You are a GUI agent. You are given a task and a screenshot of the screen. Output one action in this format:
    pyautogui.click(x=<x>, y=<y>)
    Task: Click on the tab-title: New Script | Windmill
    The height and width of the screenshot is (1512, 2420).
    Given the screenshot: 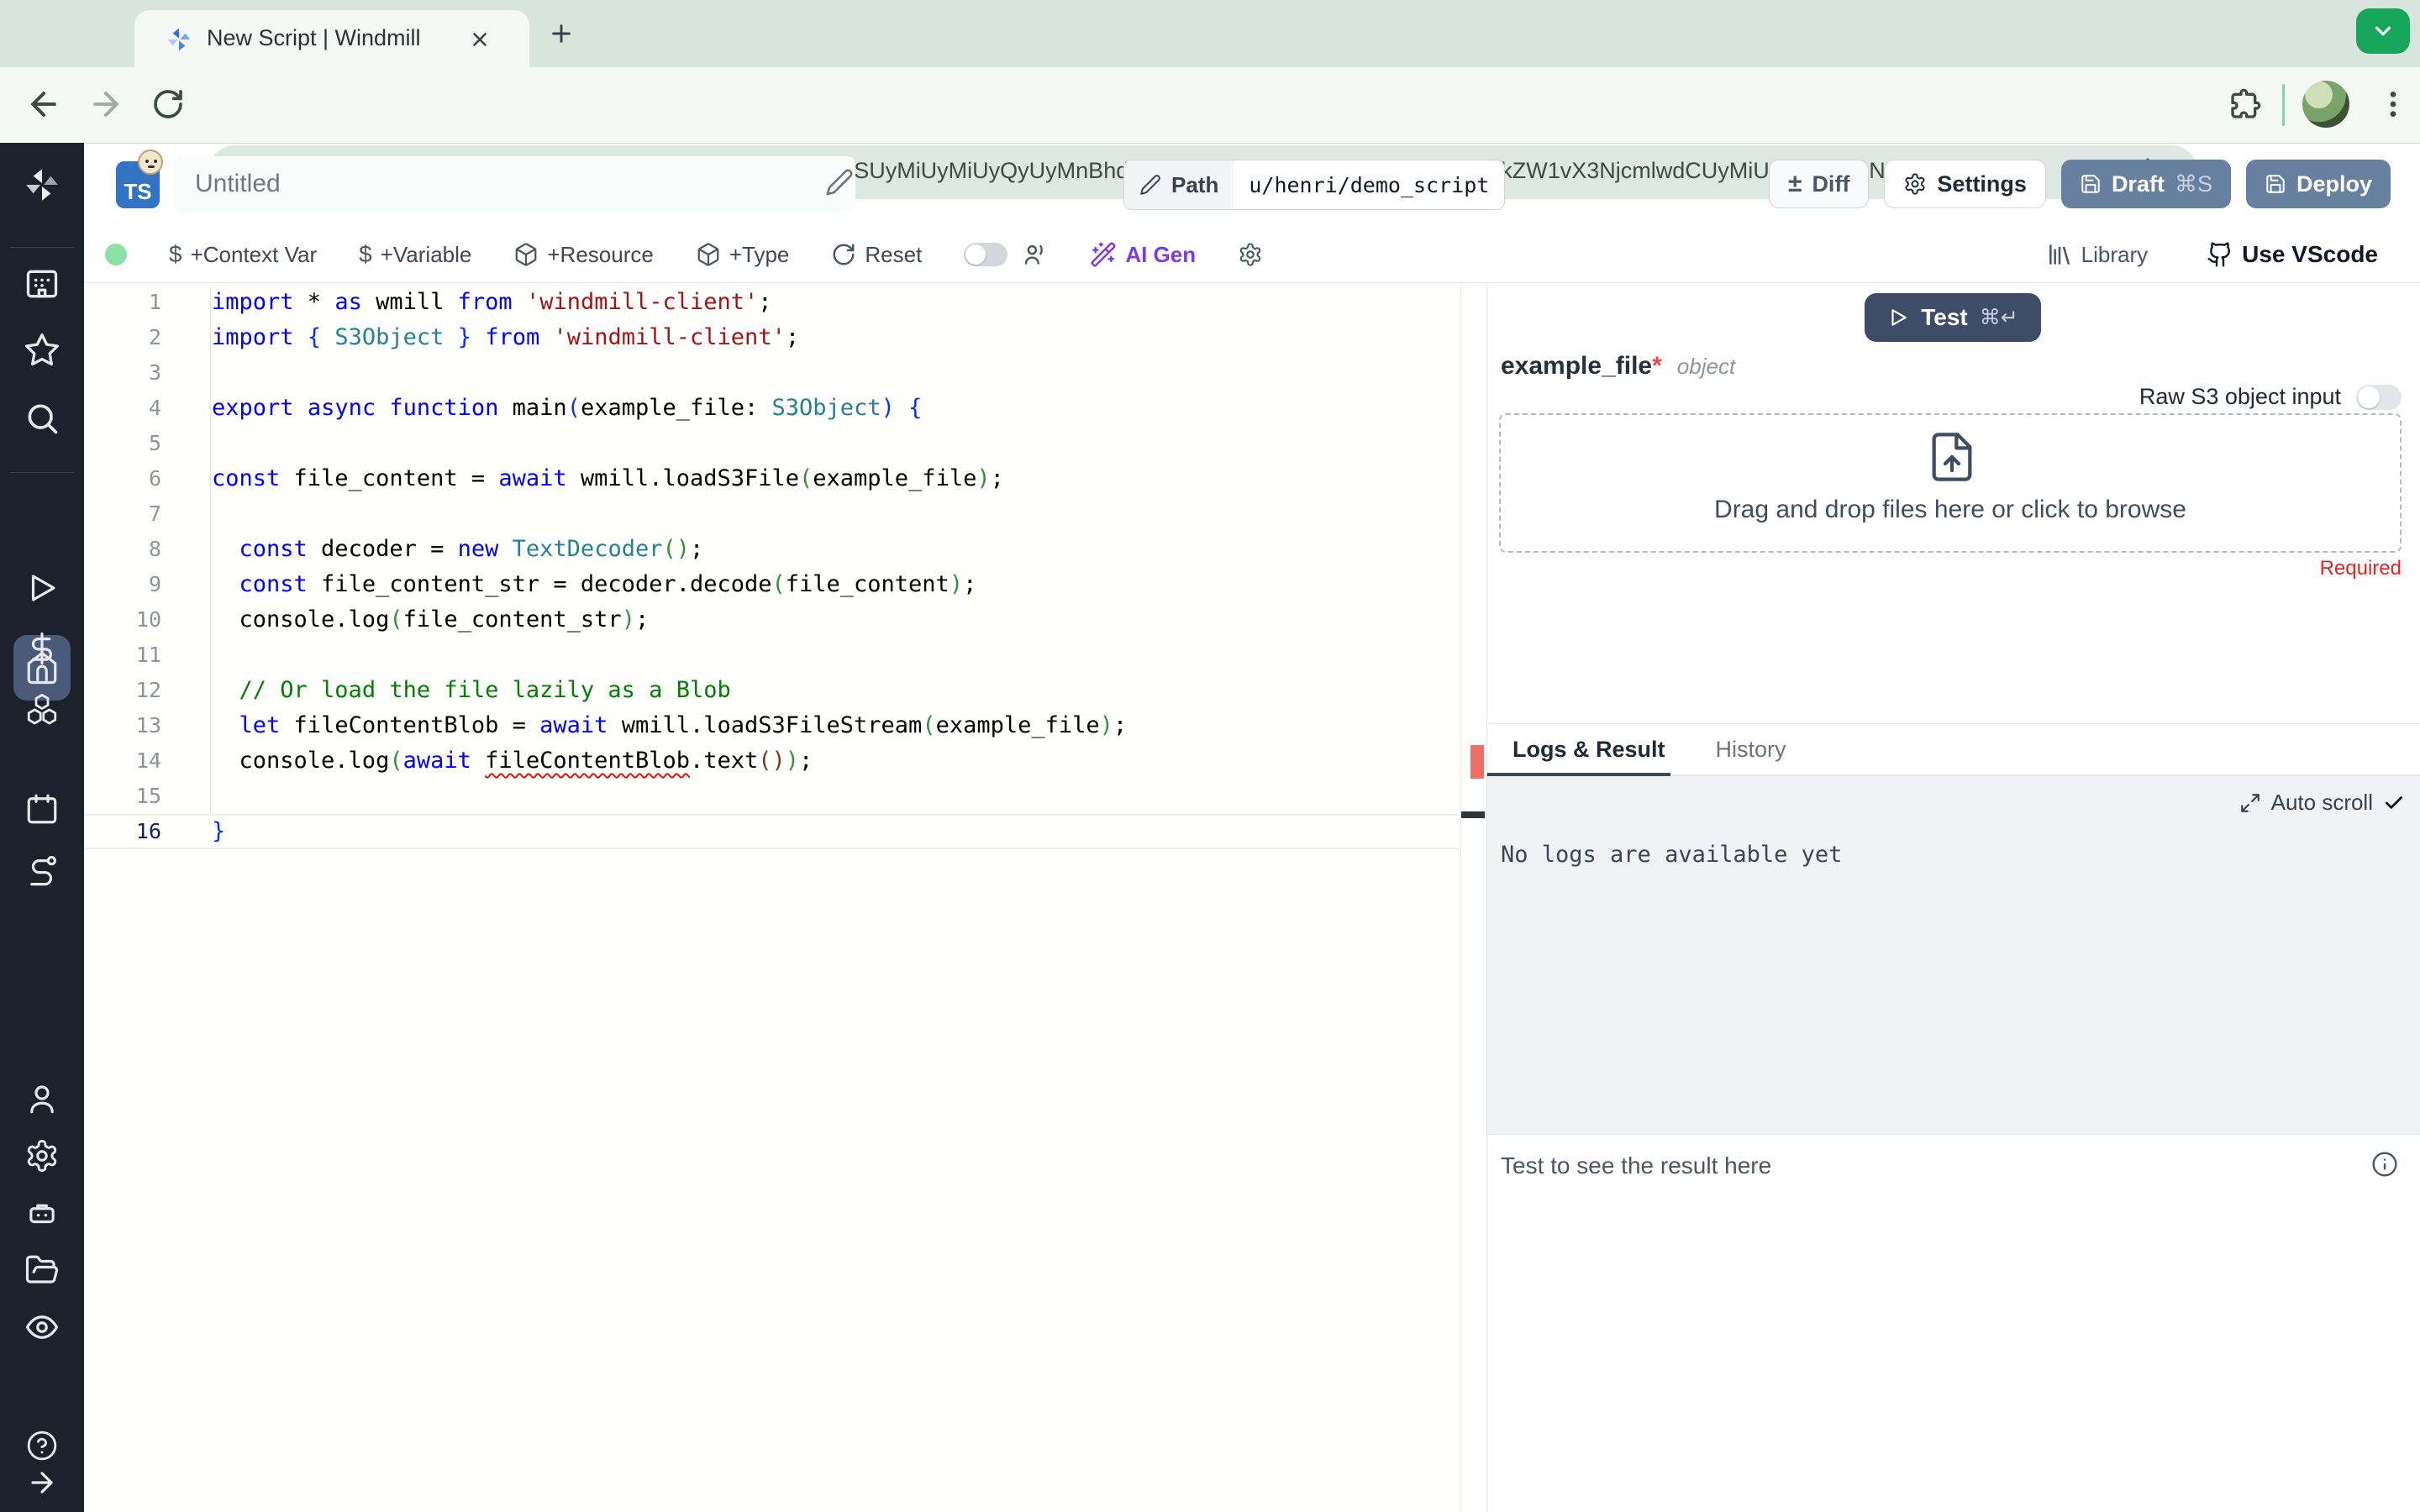 What is the action you would take?
    pyautogui.click(x=314, y=37)
    